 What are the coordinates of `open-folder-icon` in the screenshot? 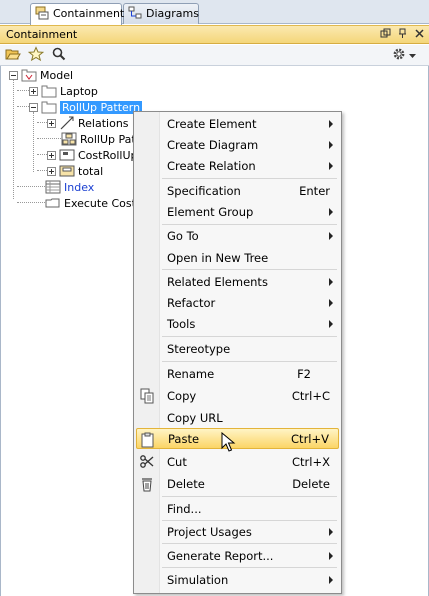 It's located at (13, 55).